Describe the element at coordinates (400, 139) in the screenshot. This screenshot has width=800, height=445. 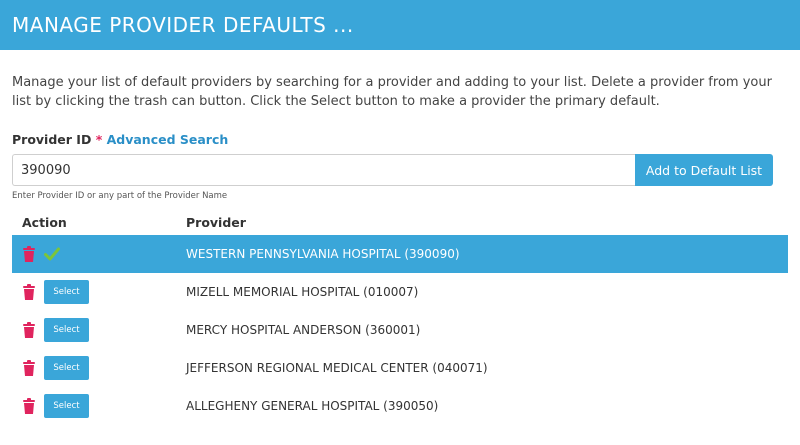
I see `provider-id-label-row: Provider ID * Advanced Search` at that location.